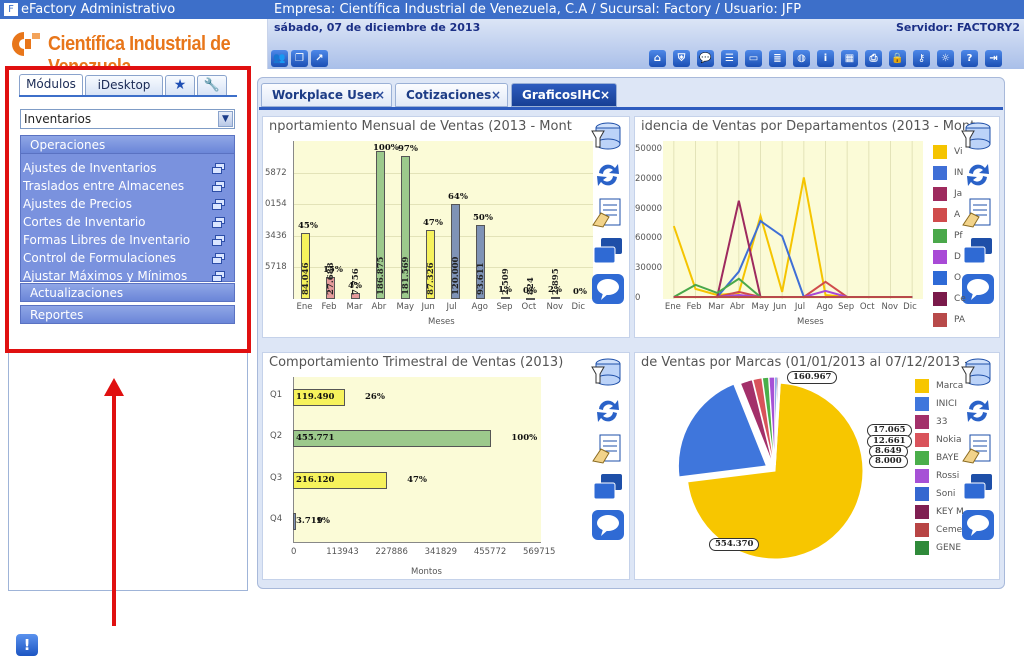 Image resolution: width=1024 pixels, height=672 pixels. I want to click on sidebar-item-label: Cortes de Inventario, so click(84, 222).